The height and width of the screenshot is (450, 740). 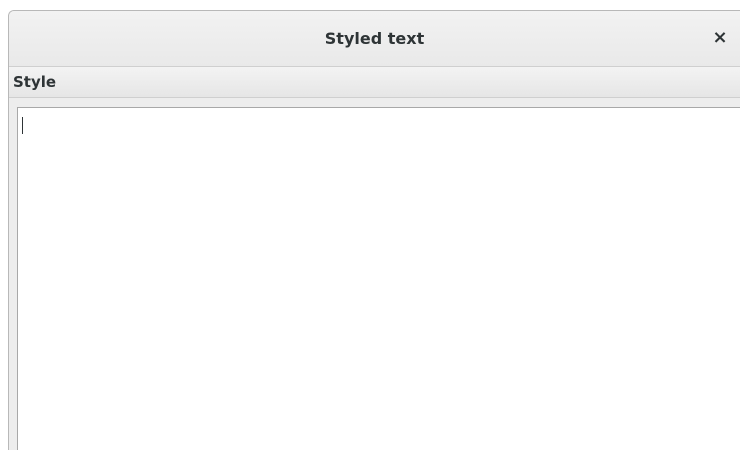 What do you see at coordinates (22, 125) in the screenshot?
I see `text-caret` at bounding box center [22, 125].